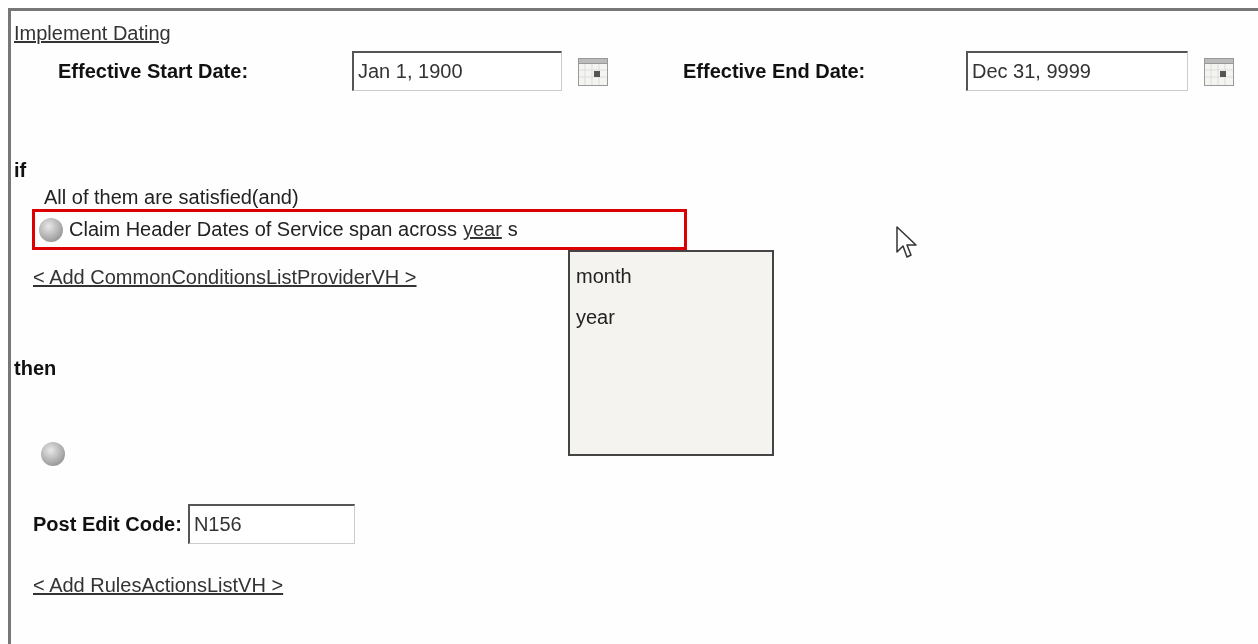  Describe the element at coordinates (225, 277) in the screenshot. I see `add-condition-link: < Add CommonConditionsListProviderVH >` at that location.